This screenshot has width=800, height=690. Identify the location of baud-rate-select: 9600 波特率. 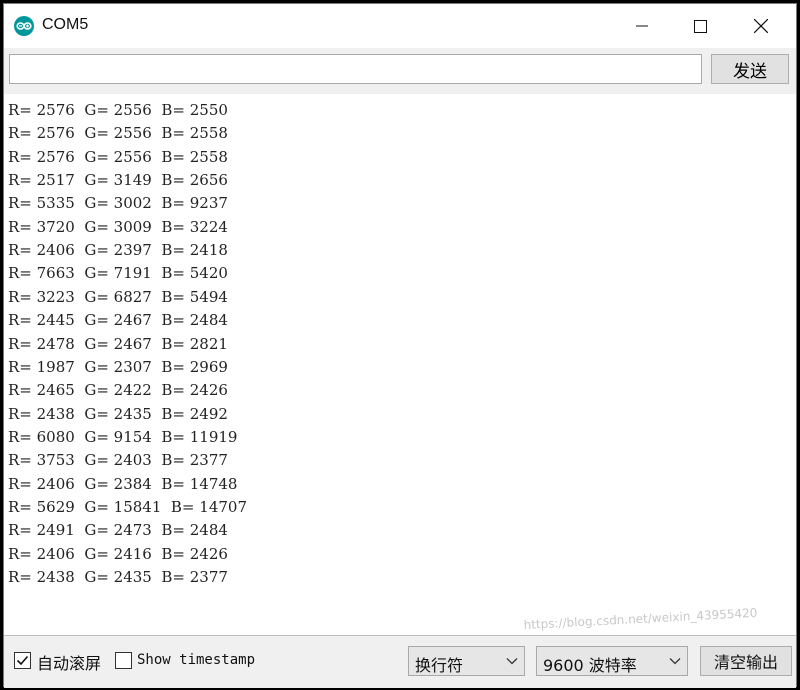
(612, 661).